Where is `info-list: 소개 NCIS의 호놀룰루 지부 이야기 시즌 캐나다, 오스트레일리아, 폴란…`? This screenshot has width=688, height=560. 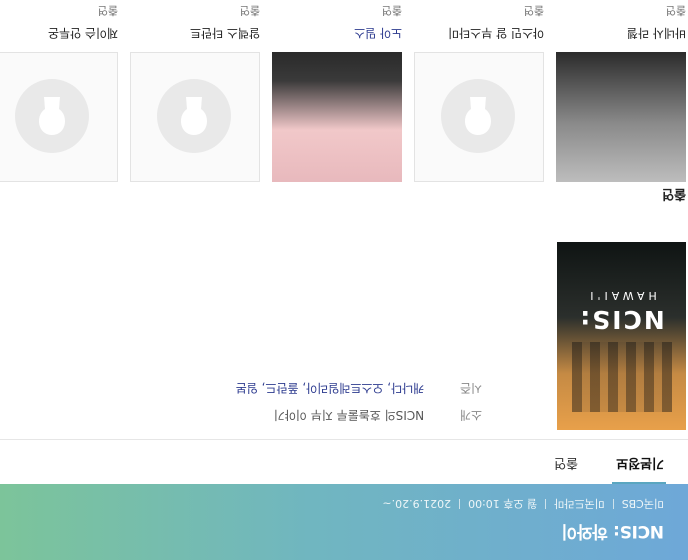 info-list: 소개 NCIS의 호놀룰루 지부 이야기 시즌 캐나다, 오스트레일리아, 폴란… is located at coordinates (359, 408).